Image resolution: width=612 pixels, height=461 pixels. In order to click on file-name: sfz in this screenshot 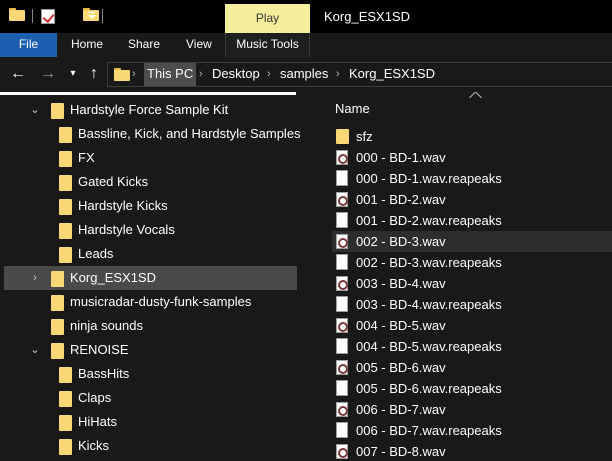, I will do `click(364, 136)`.